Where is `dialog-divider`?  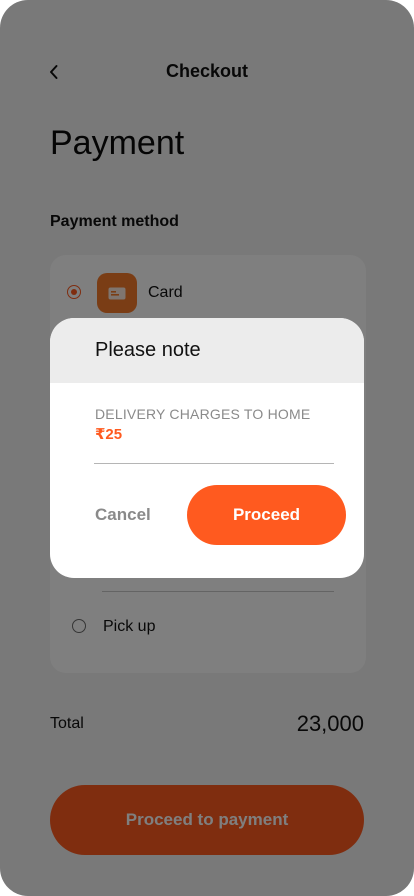 dialog-divider is located at coordinates (214, 463).